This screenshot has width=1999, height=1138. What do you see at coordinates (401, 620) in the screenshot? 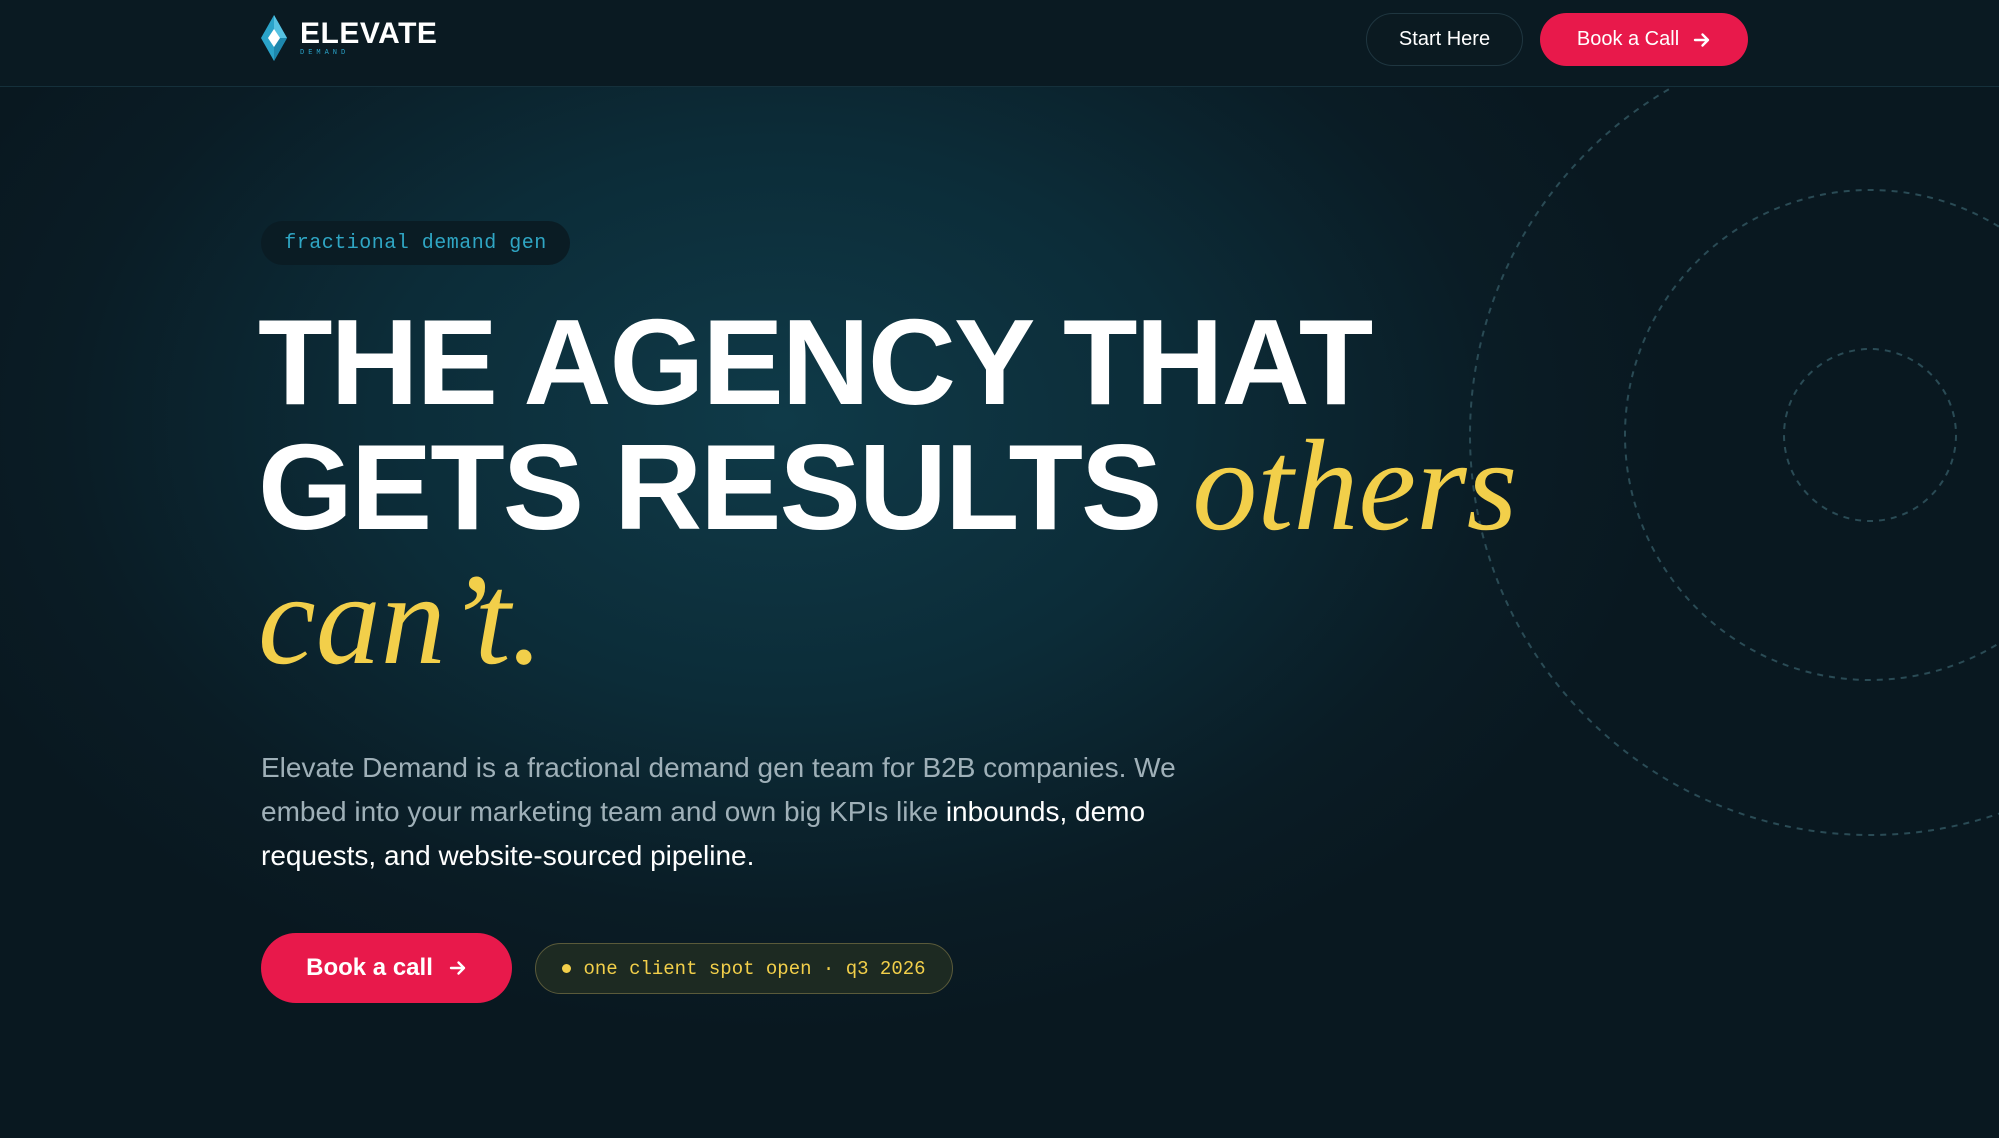
I see `headline-line-3: can’t.` at bounding box center [401, 620].